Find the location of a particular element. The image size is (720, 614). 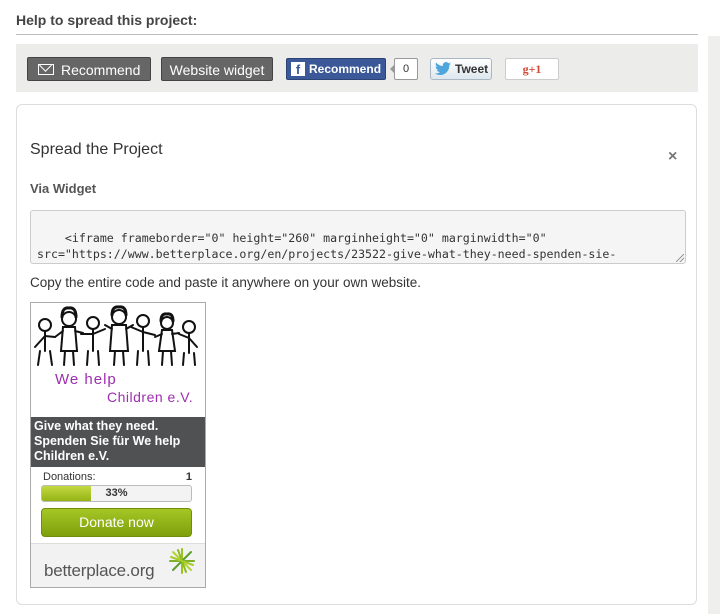

right-scroll-strip is located at coordinates (714, 325).